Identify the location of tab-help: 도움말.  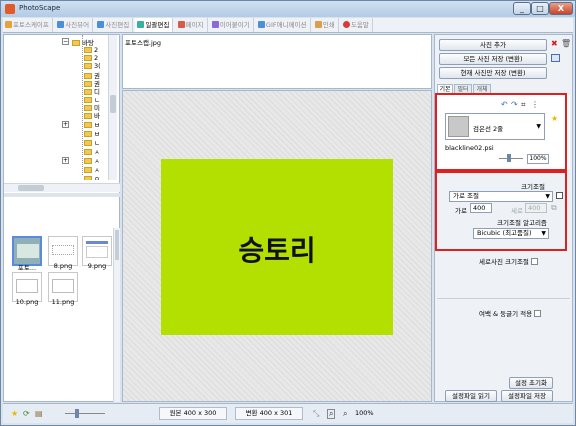
(357, 25).